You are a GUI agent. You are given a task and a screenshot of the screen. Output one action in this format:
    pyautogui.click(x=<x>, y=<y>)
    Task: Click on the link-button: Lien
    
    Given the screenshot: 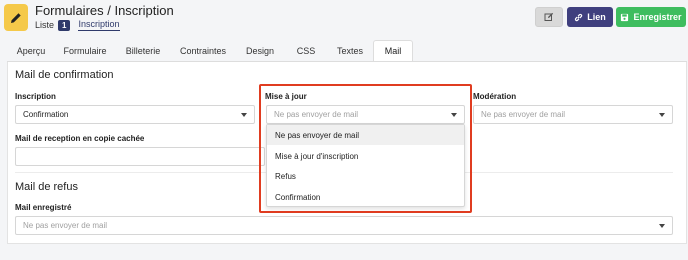 What is the action you would take?
    pyautogui.click(x=590, y=17)
    